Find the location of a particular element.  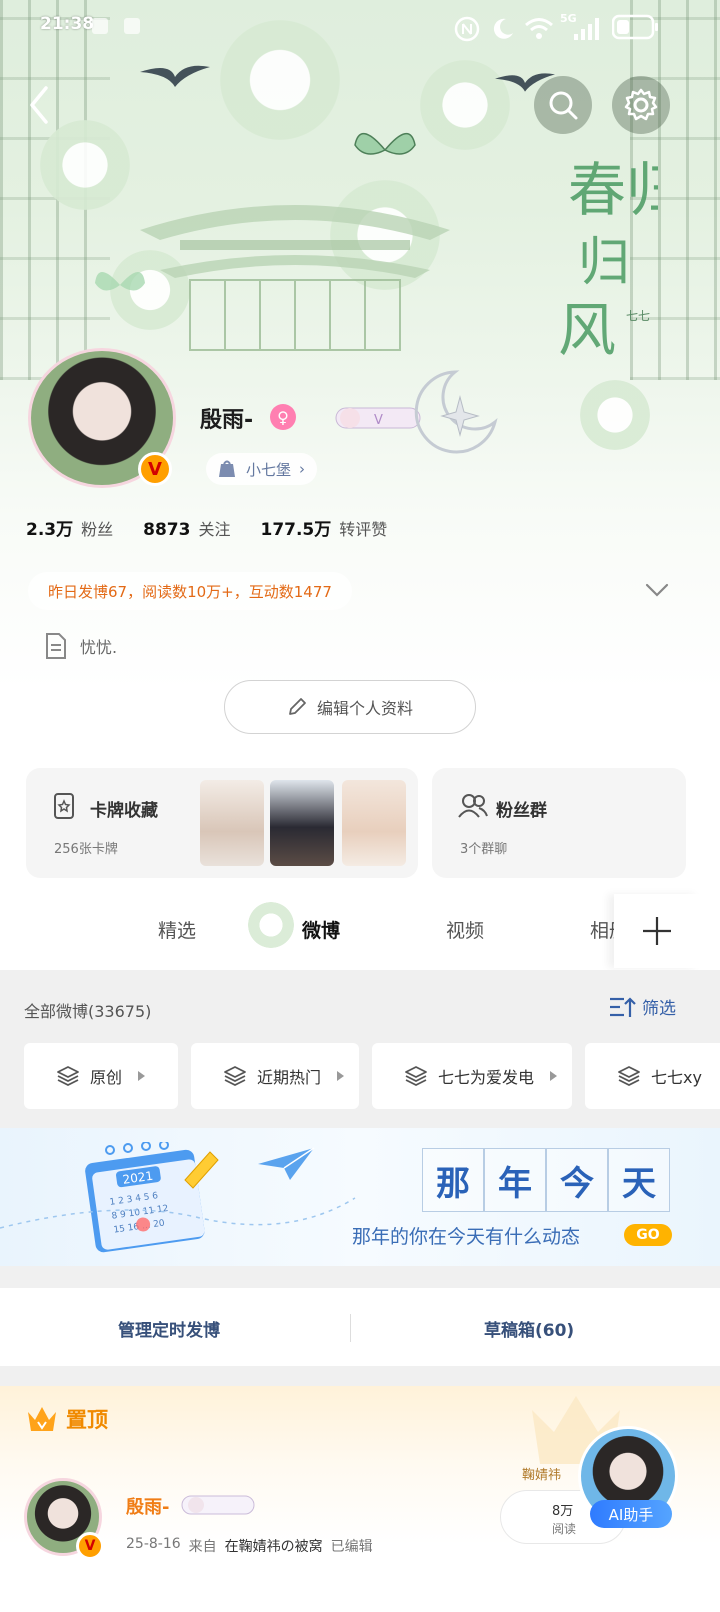

vip-tag-icon is located at coordinates (218, 1505).